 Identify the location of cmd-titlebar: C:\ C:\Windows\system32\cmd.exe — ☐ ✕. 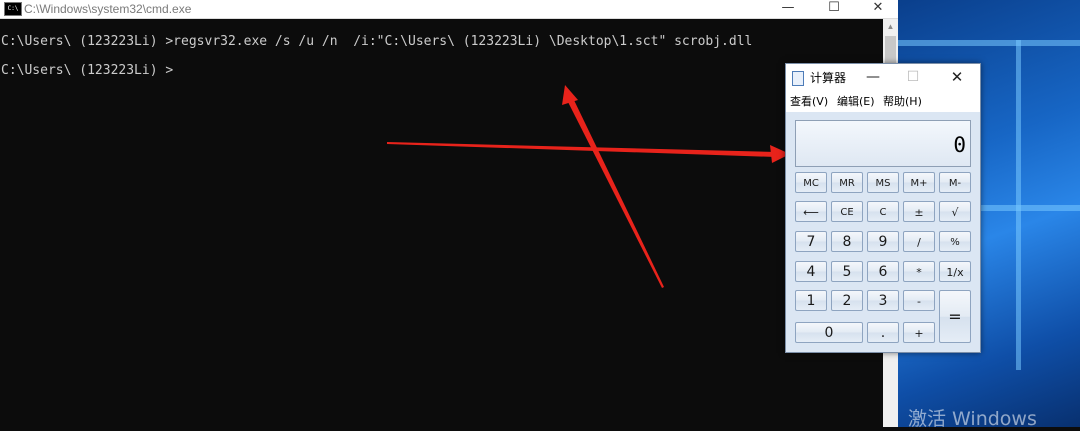
(449, 9).